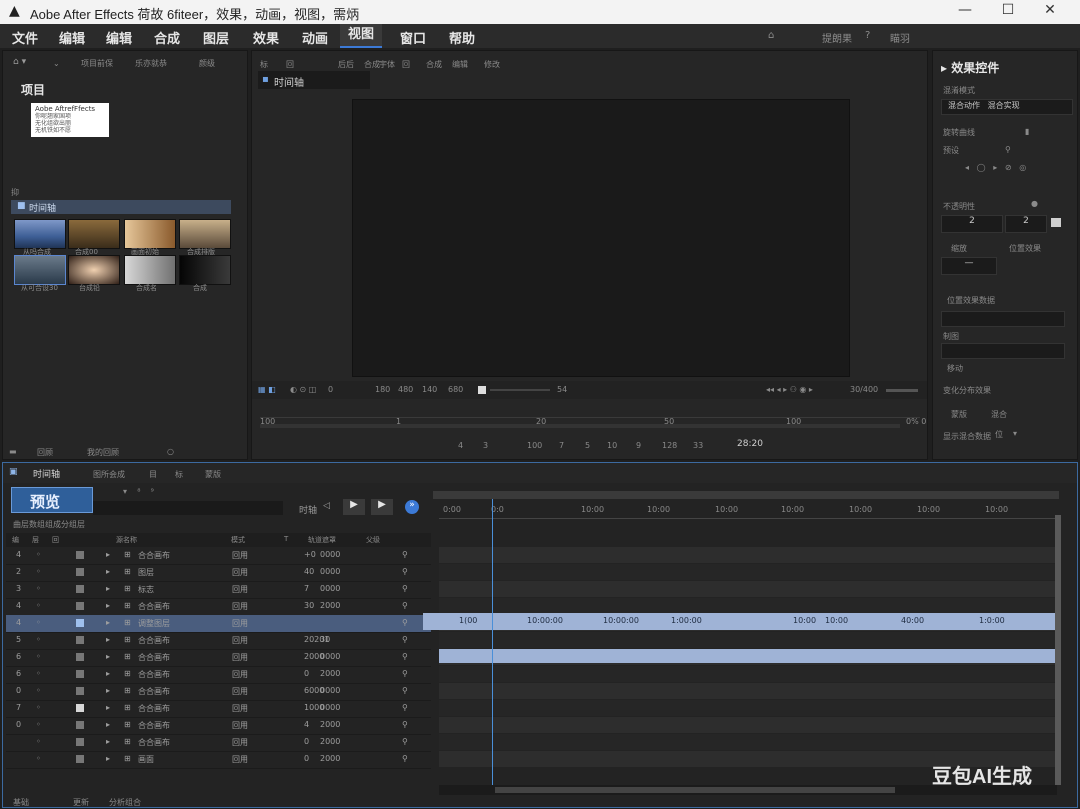  What do you see at coordinates (900, 37) in the screenshot?
I see `menu-right-2: 瞄羽` at bounding box center [900, 37].